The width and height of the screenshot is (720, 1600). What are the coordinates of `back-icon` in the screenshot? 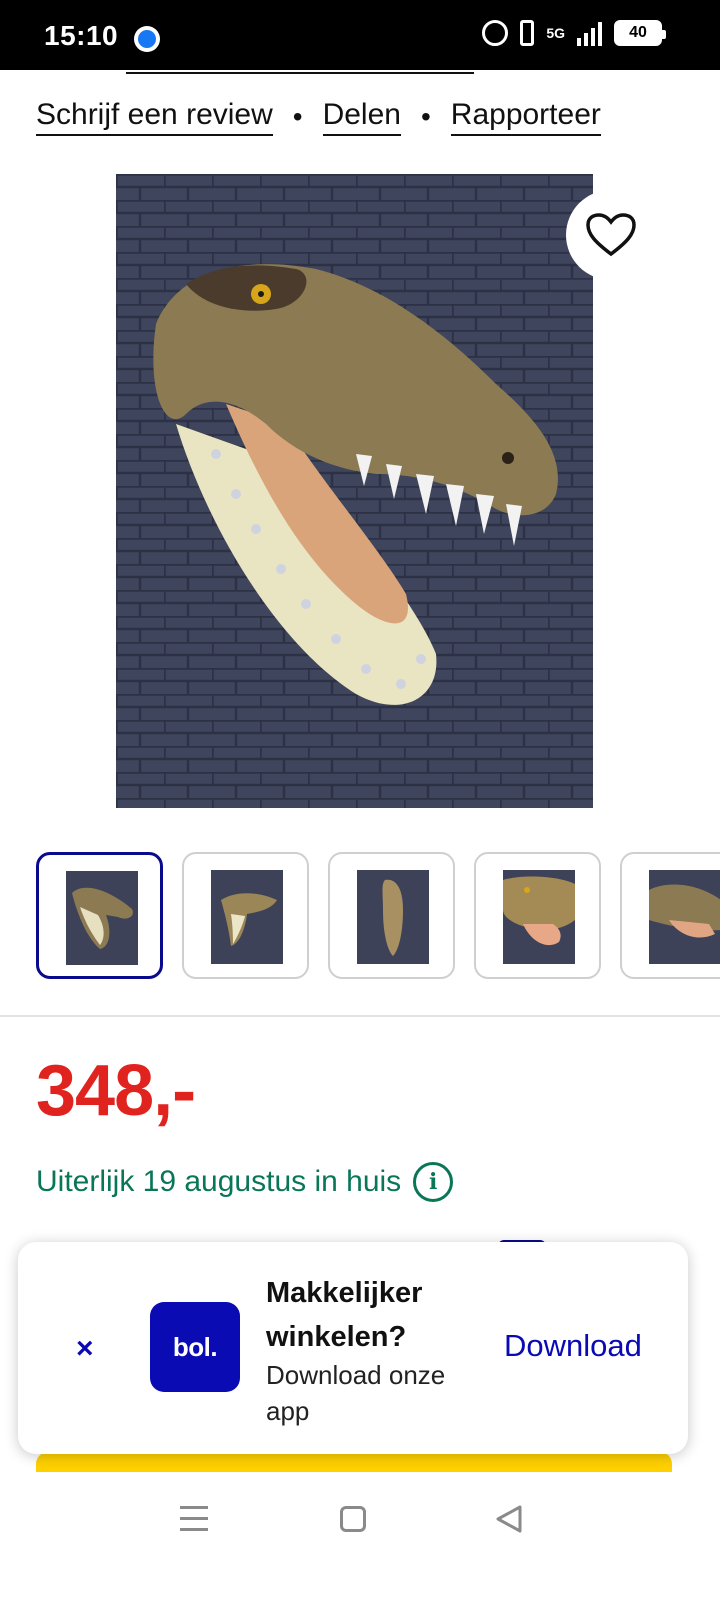 It's located at (509, 1519).